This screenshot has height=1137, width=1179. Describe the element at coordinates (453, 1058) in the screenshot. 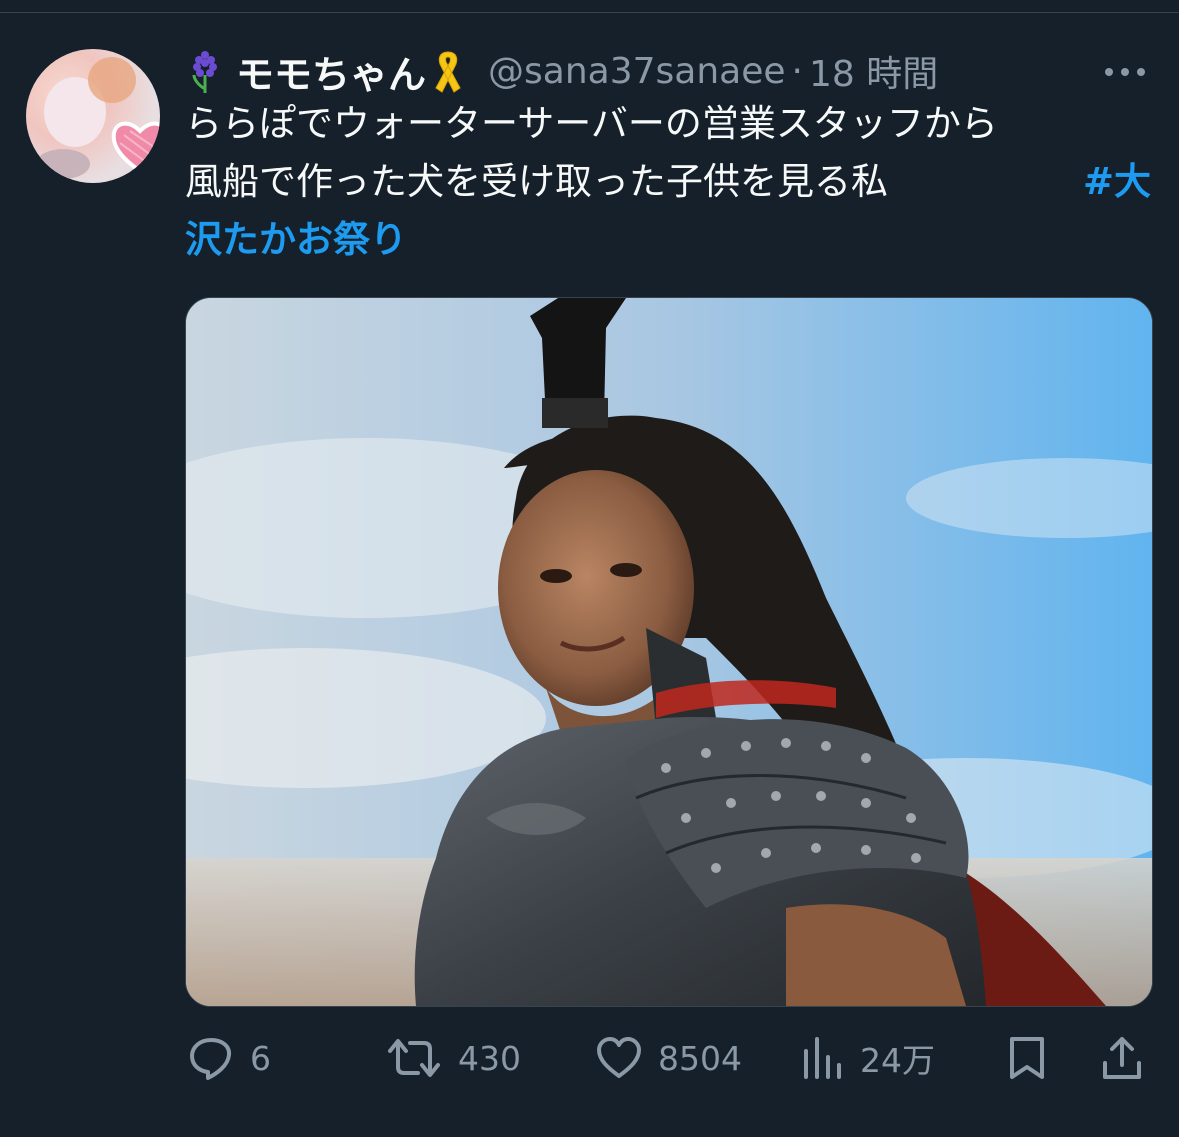

I see `retweet-button: 430` at that location.